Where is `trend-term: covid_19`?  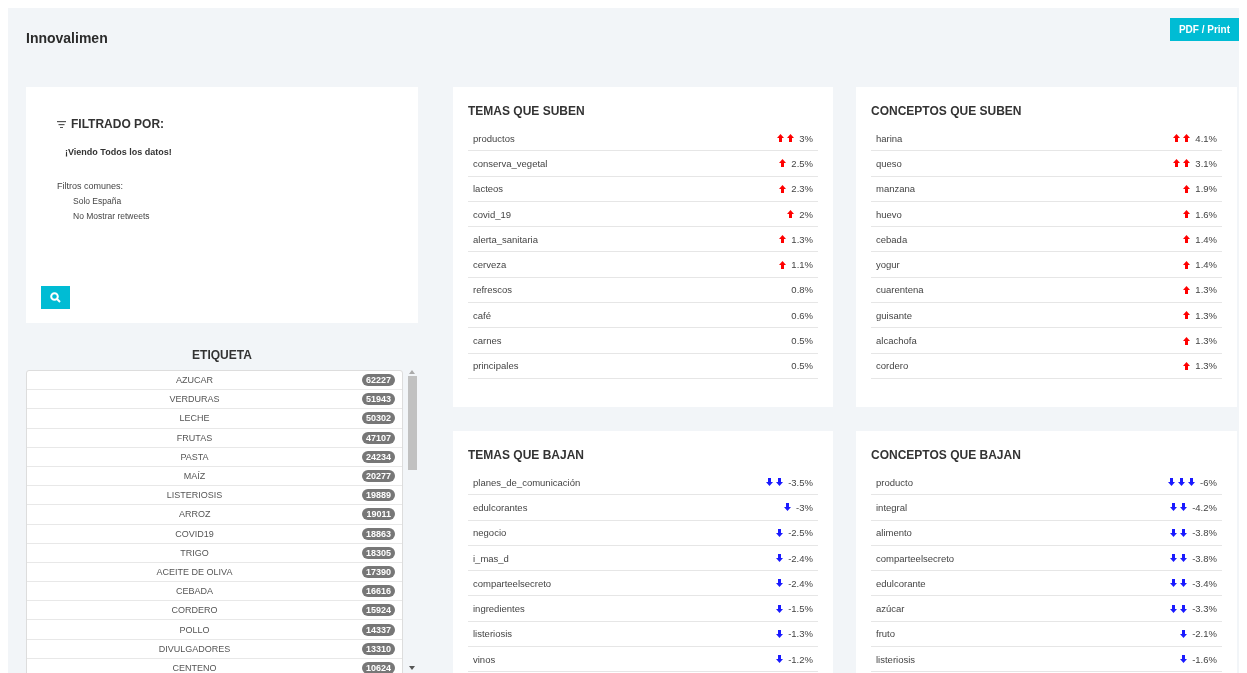 trend-term: covid_19 is located at coordinates (493, 214).